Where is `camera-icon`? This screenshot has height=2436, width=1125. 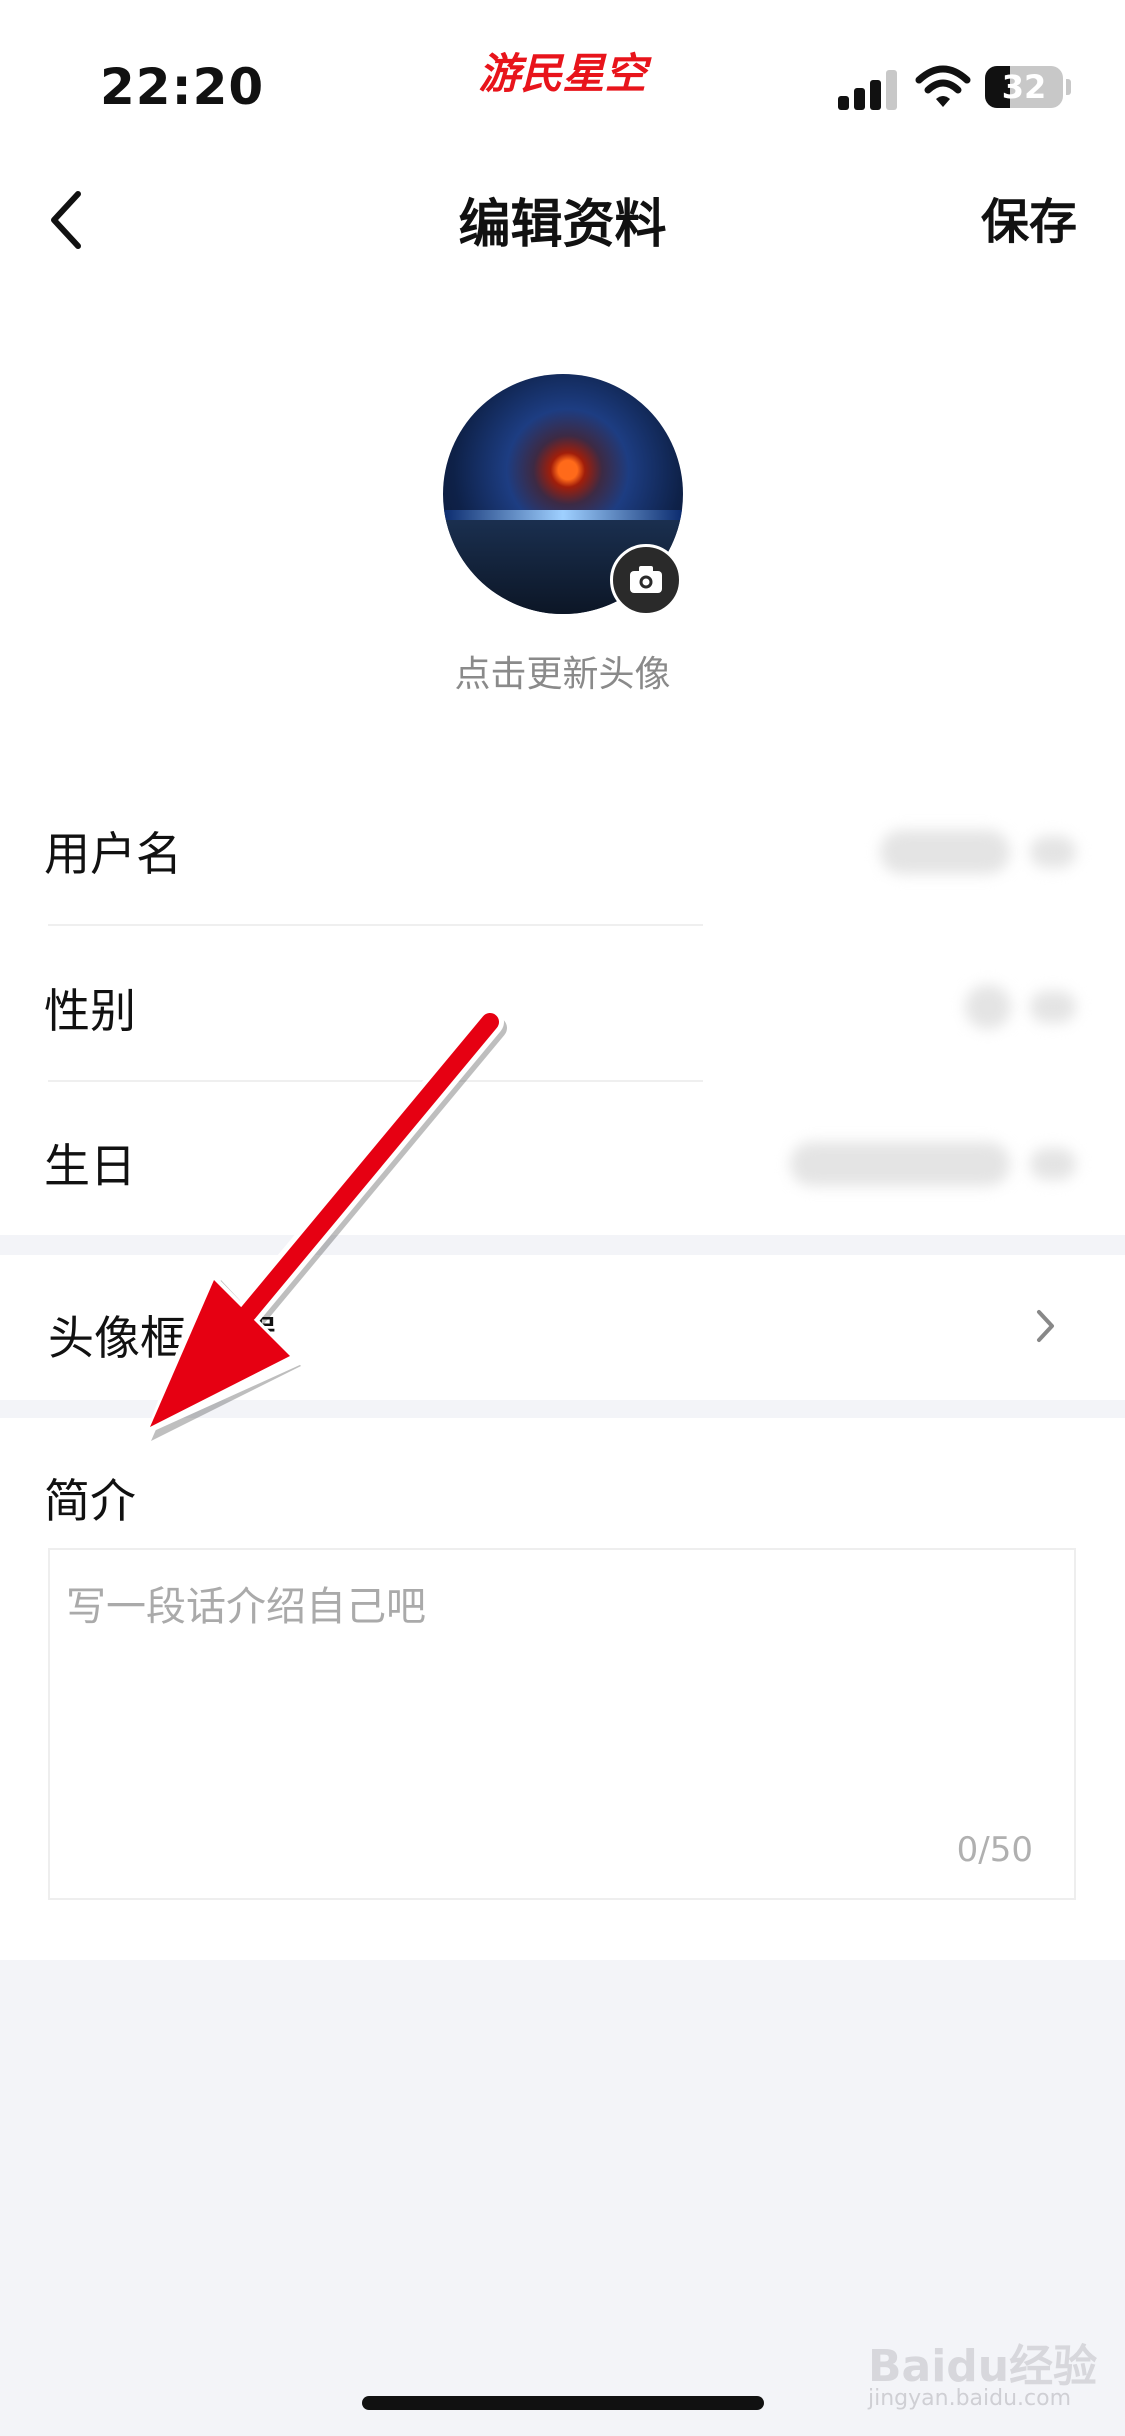
camera-icon is located at coordinates (646, 580).